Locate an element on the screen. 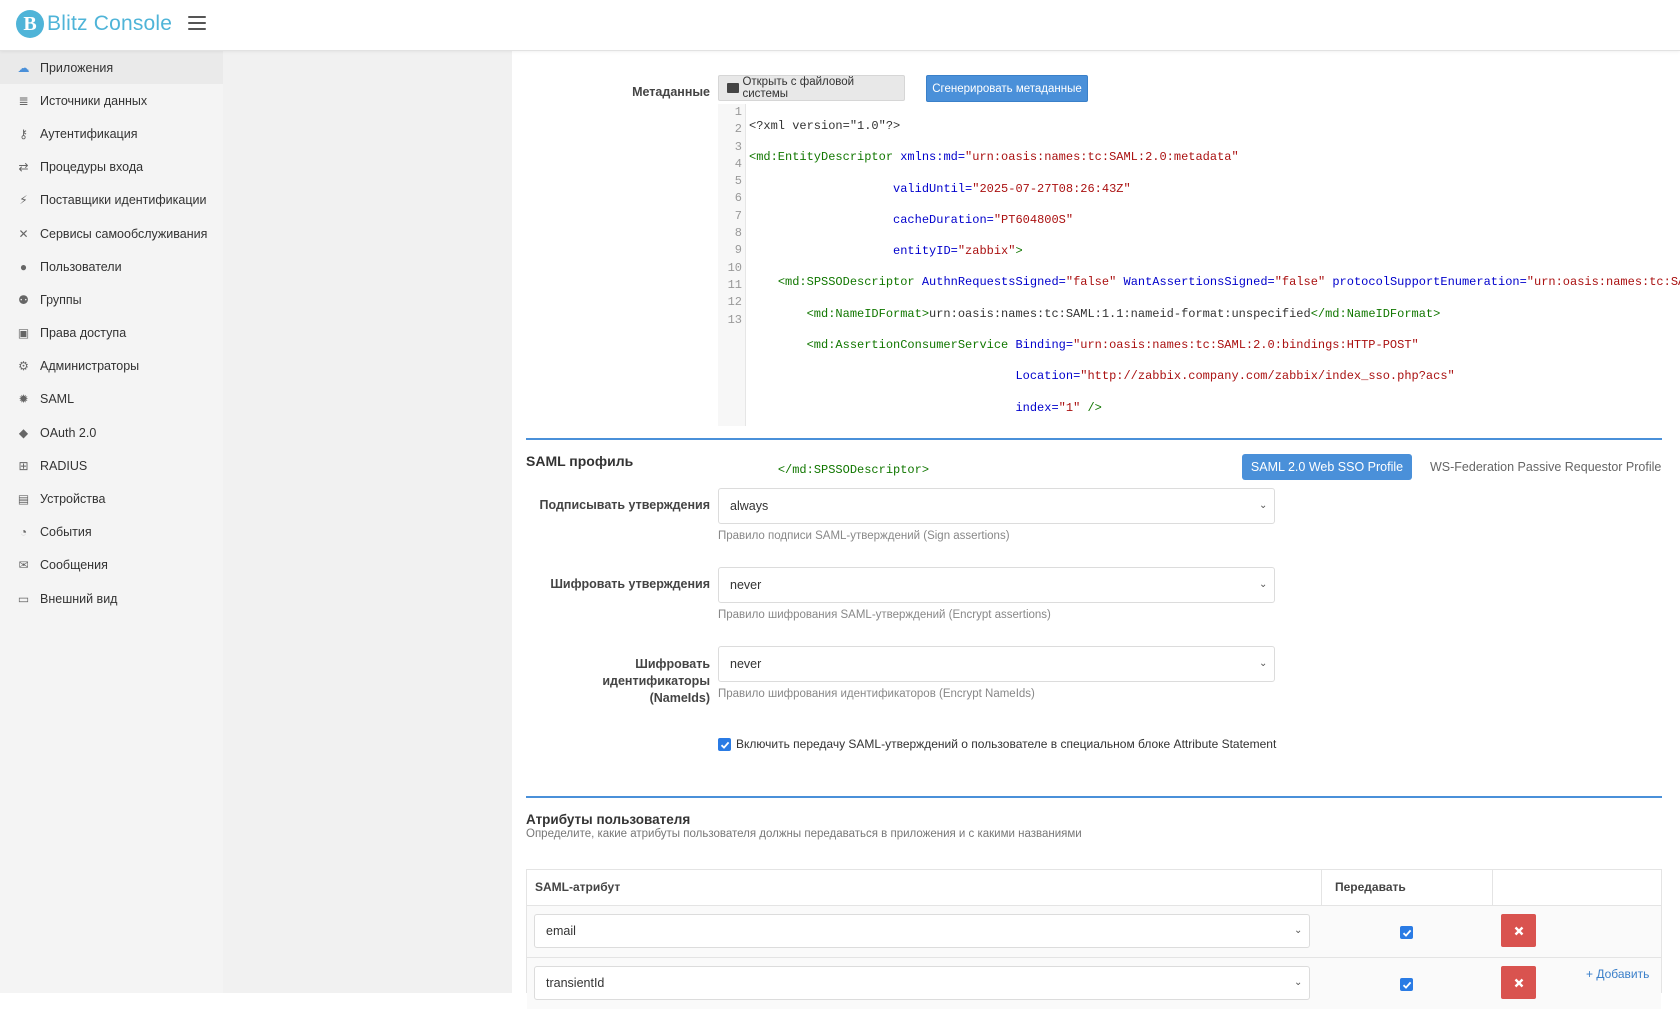 Image resolution: width=1680 pixels, height=1009 pixels. auth-icon: ⚷ is located at coordinates (23, 133).